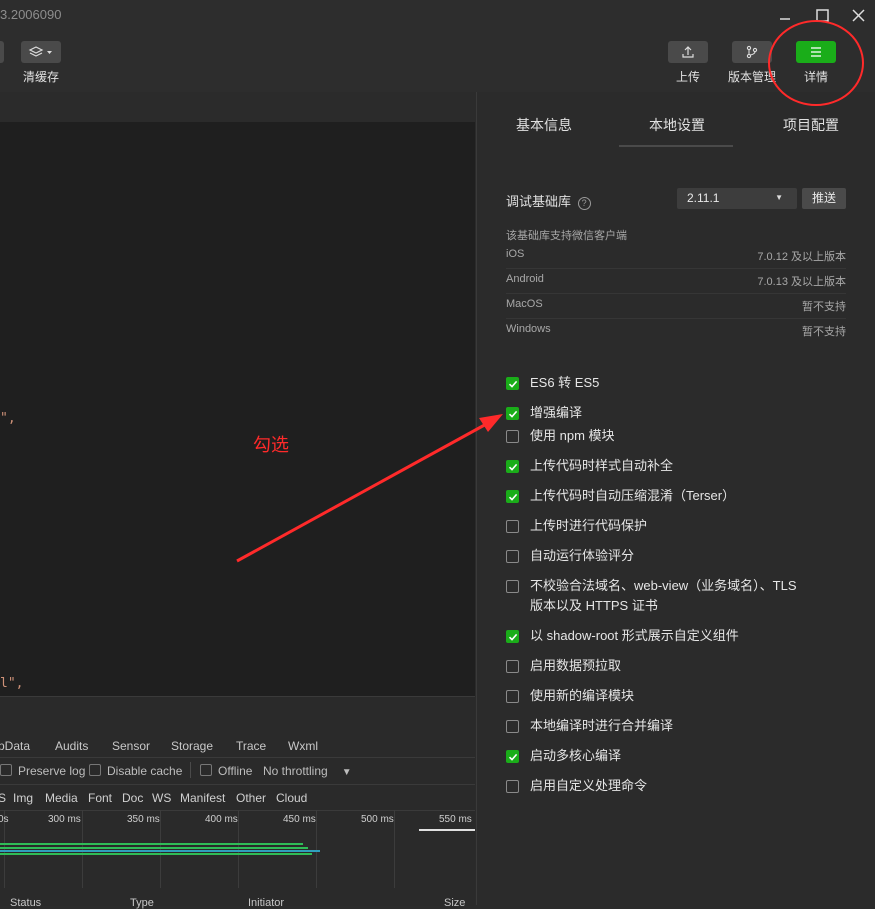 This screenshot has height=909, width=875. I want to click on annotation-circle, so click(816, 63).